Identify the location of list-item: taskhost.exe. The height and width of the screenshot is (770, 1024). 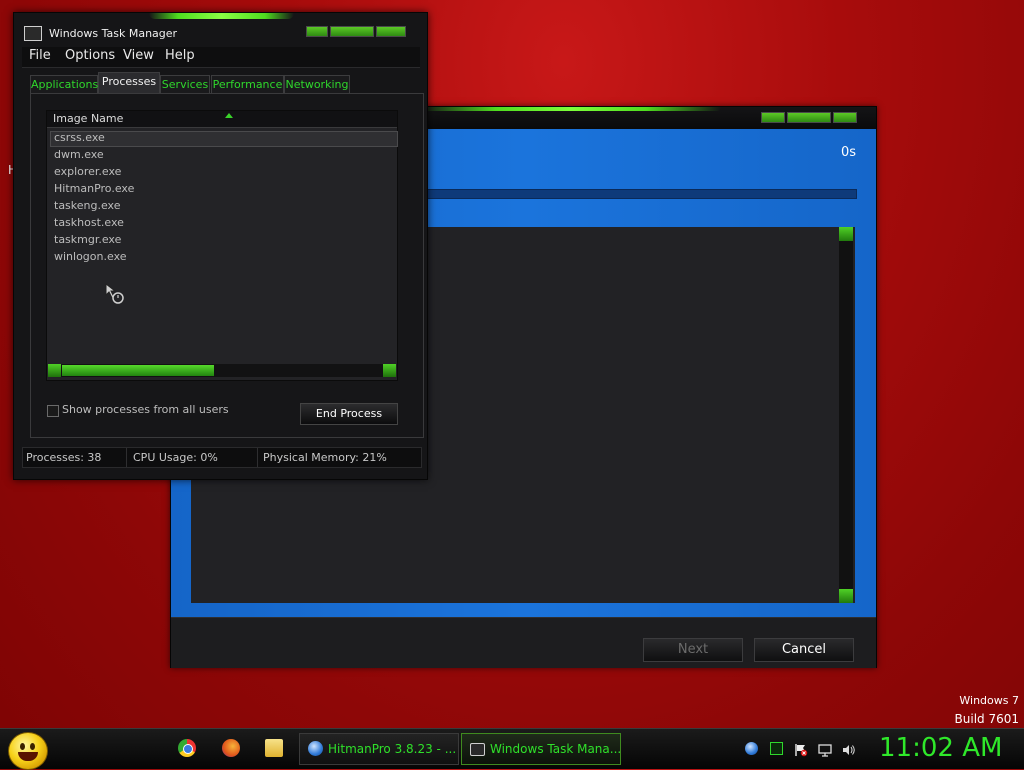
(89, 222).